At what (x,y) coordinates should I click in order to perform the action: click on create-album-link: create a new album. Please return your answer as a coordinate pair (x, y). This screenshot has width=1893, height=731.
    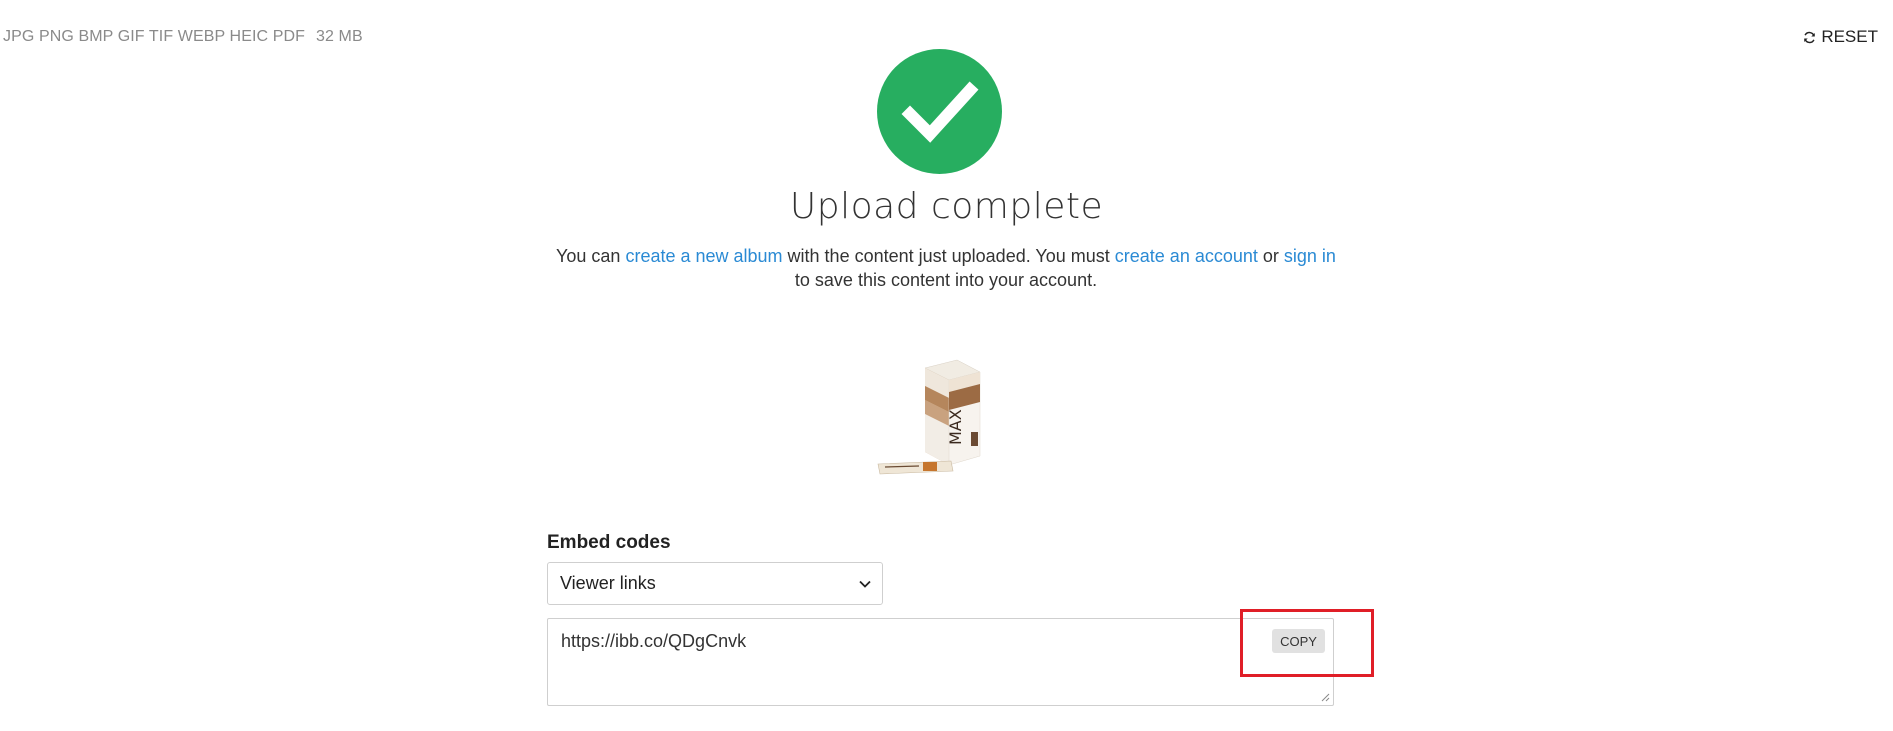
    Looking at the image, I should click on (703, 256).